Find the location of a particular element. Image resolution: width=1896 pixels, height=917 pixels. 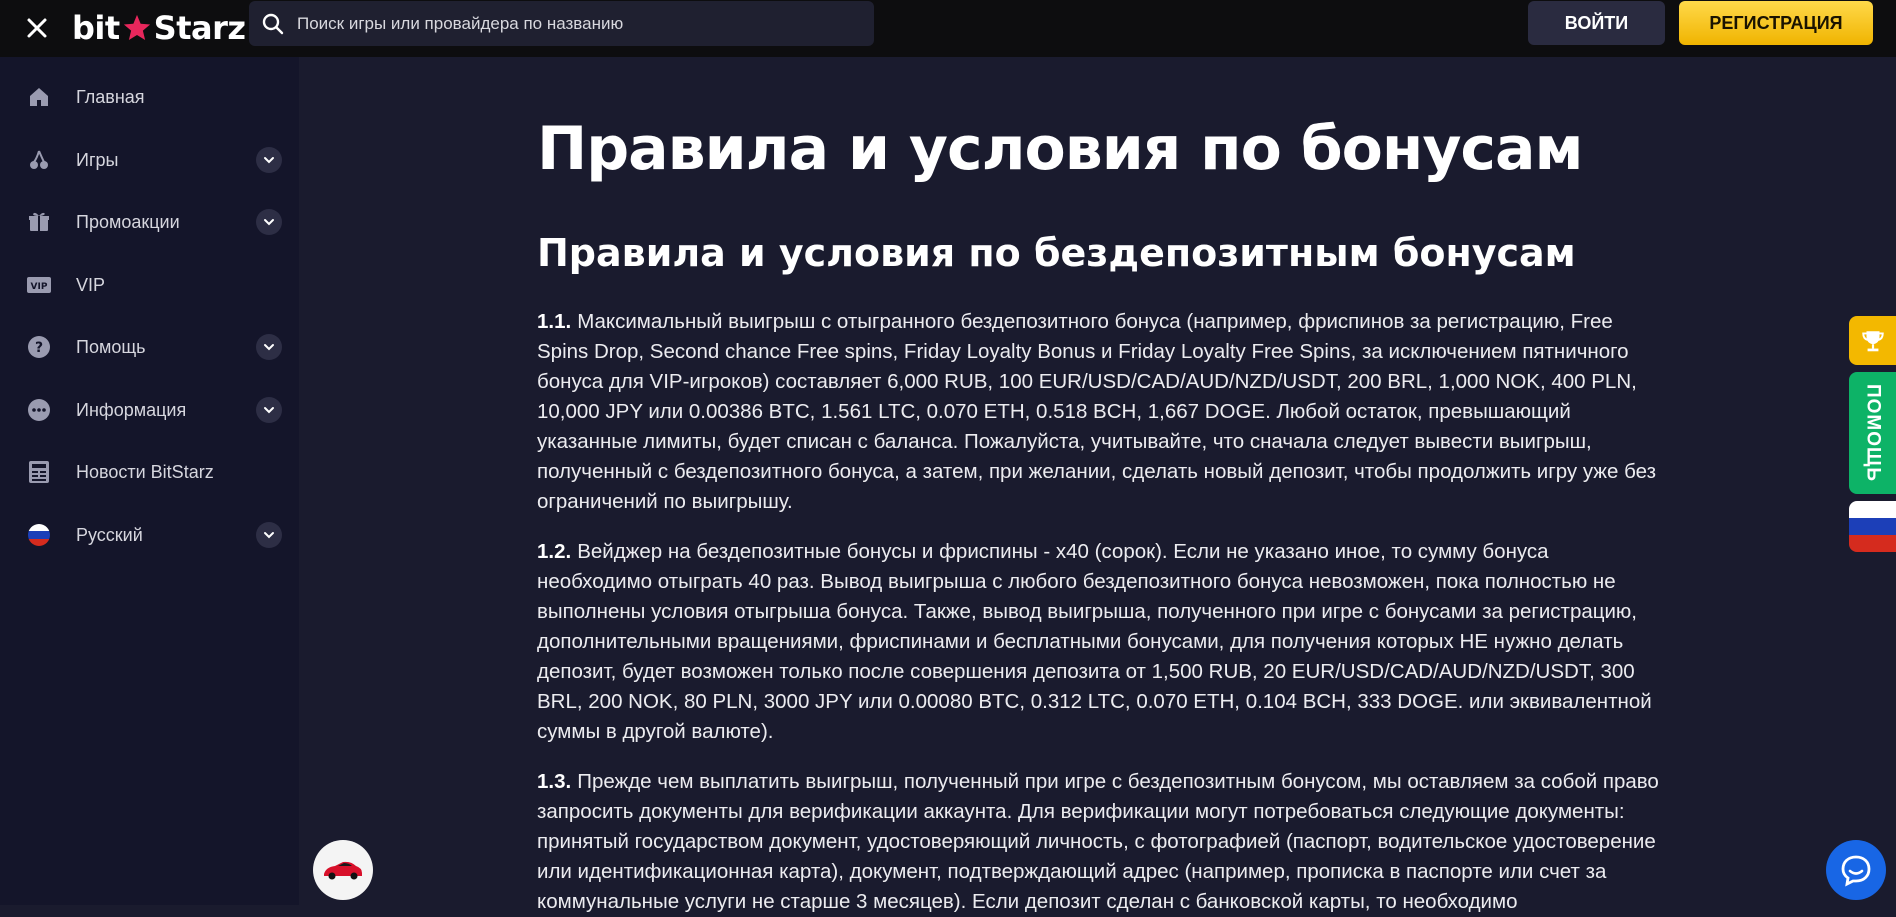

vip-icon: VIP is located at coordinates (39, 285).